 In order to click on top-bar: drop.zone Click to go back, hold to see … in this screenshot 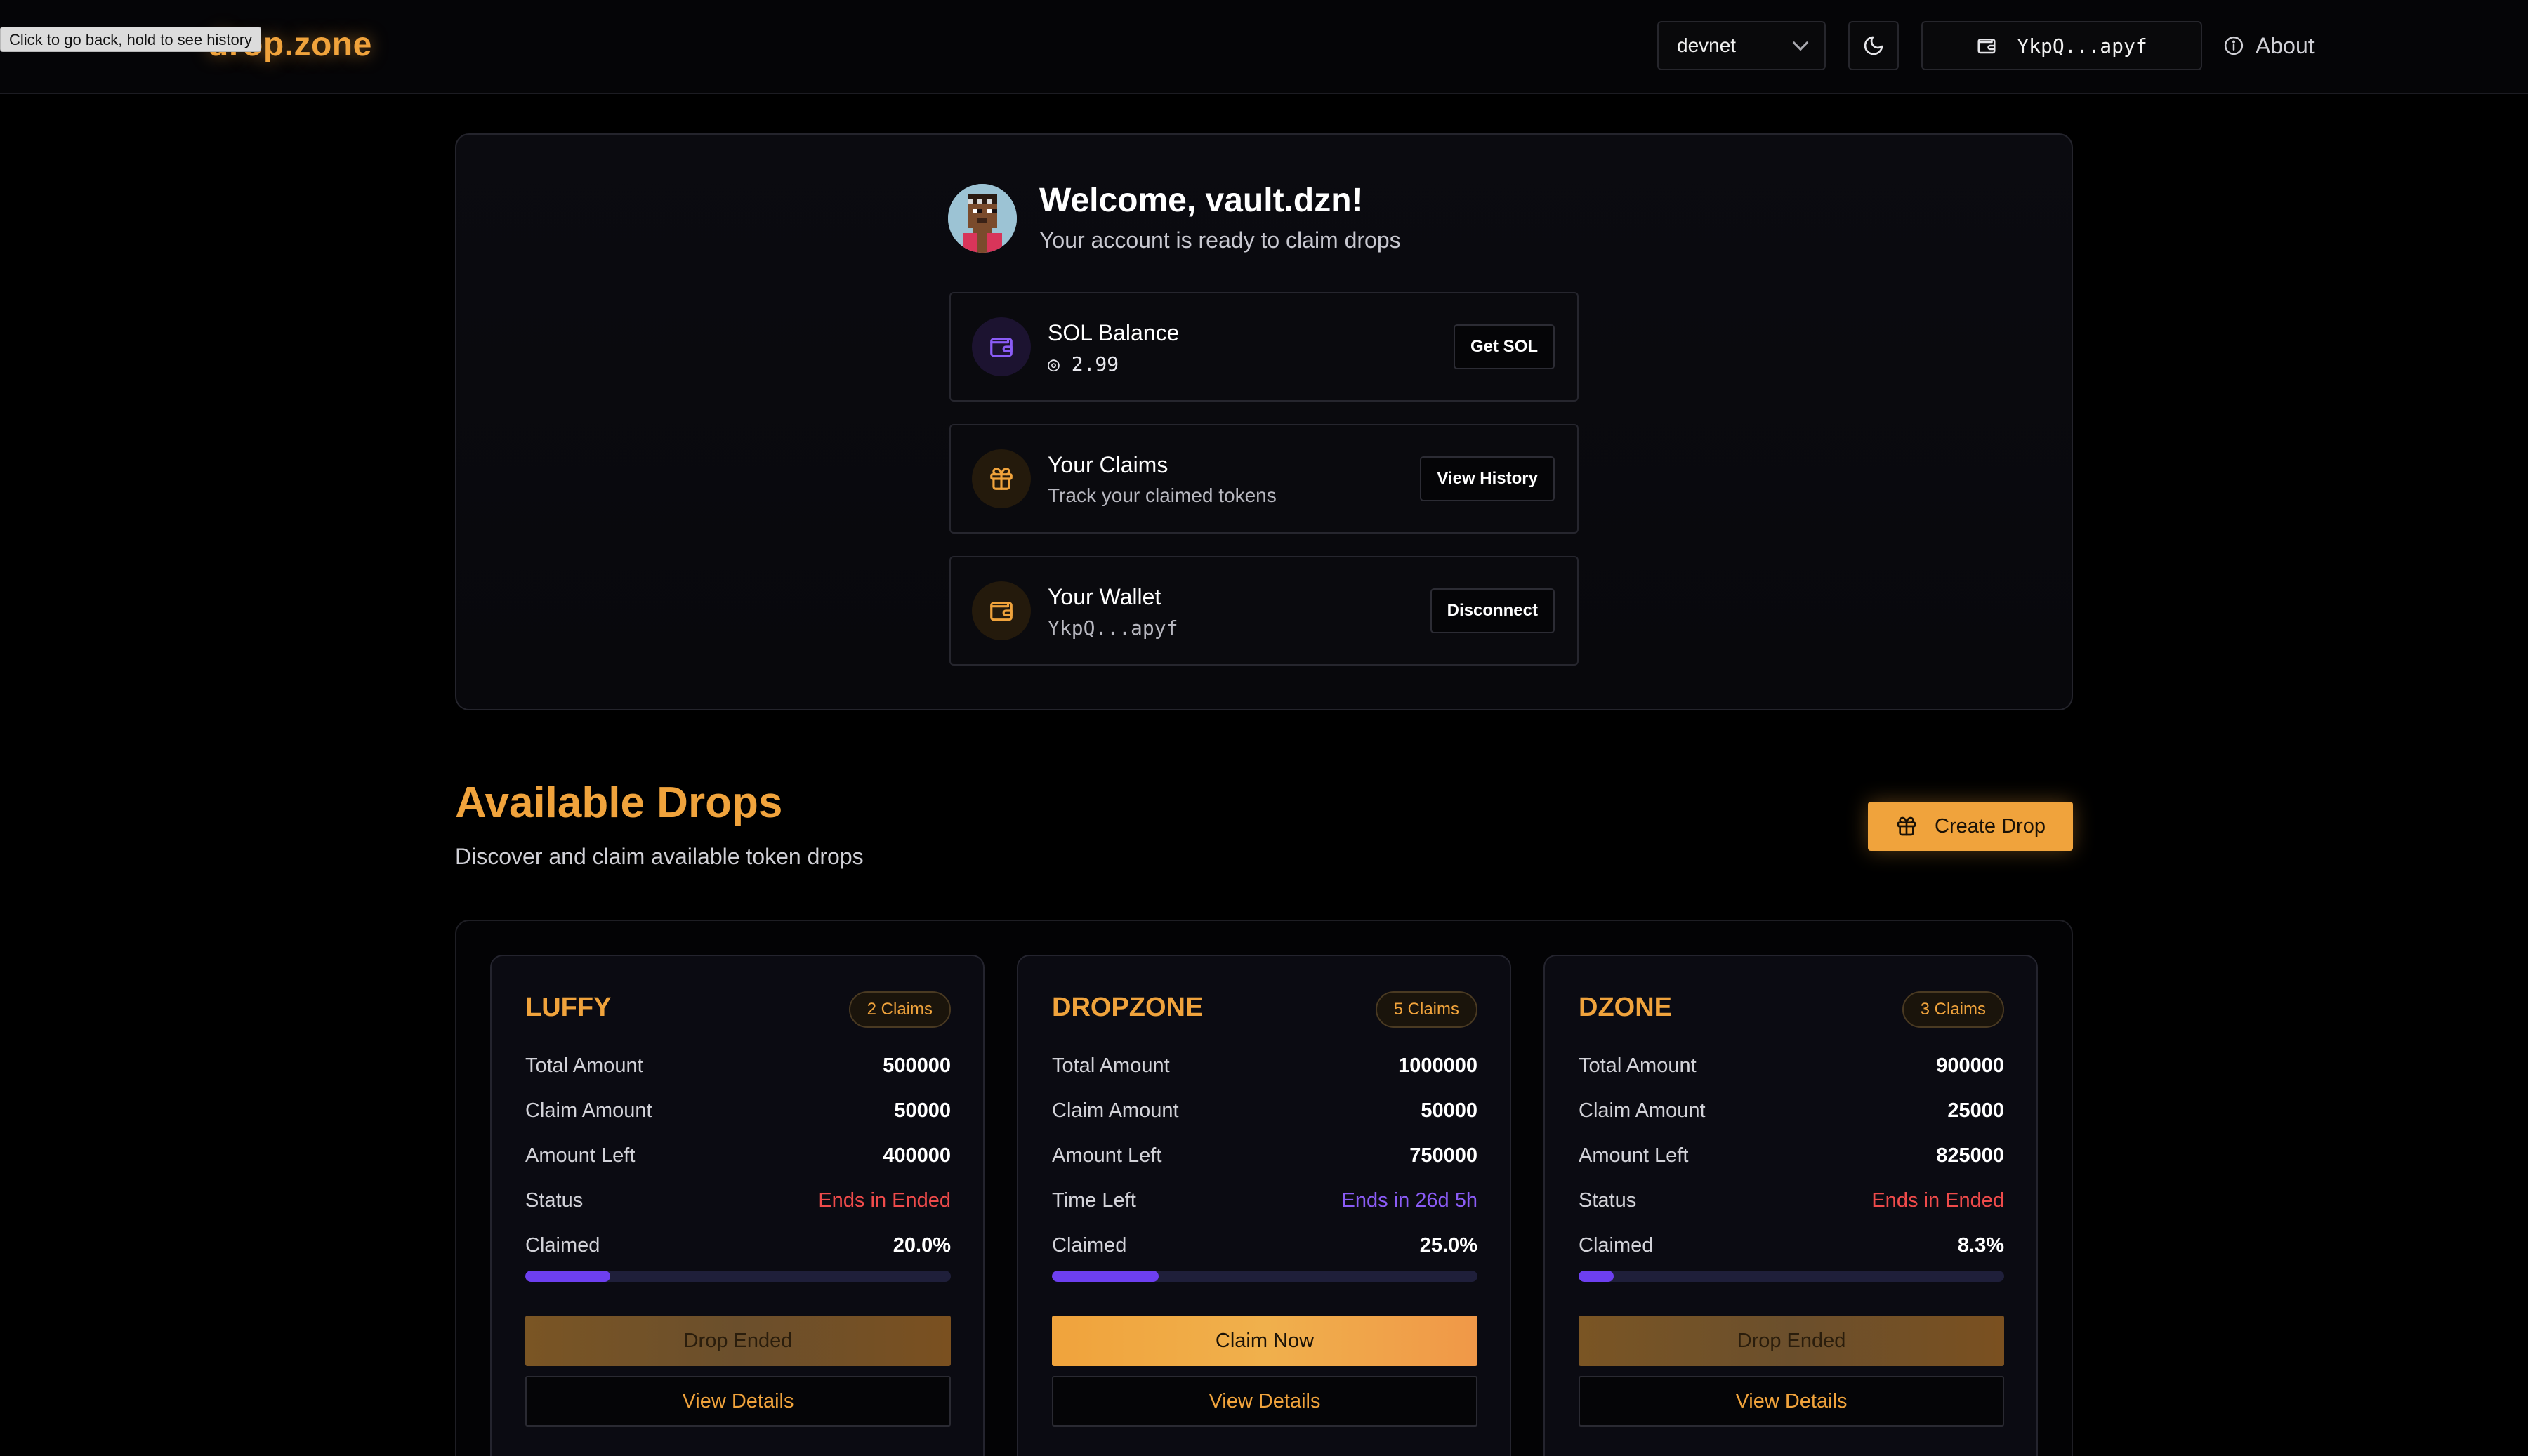, I will do `click(1264, 47)`.